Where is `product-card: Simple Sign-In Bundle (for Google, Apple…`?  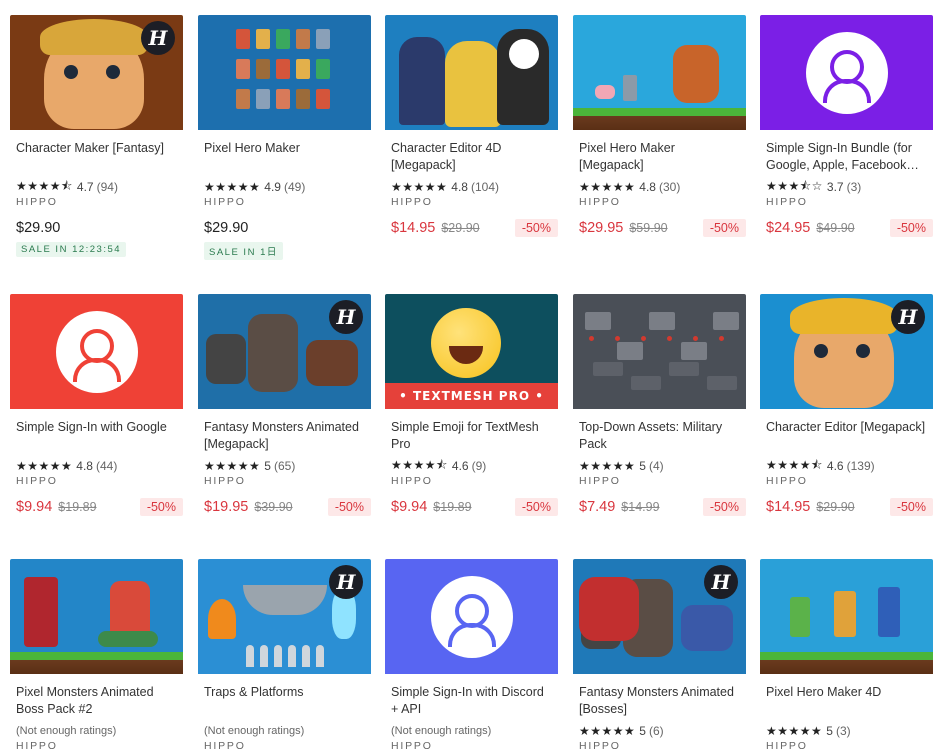
product-card: Simple Sign-In Bundle (for Google, Apple… is located at coordinates (846, 126).